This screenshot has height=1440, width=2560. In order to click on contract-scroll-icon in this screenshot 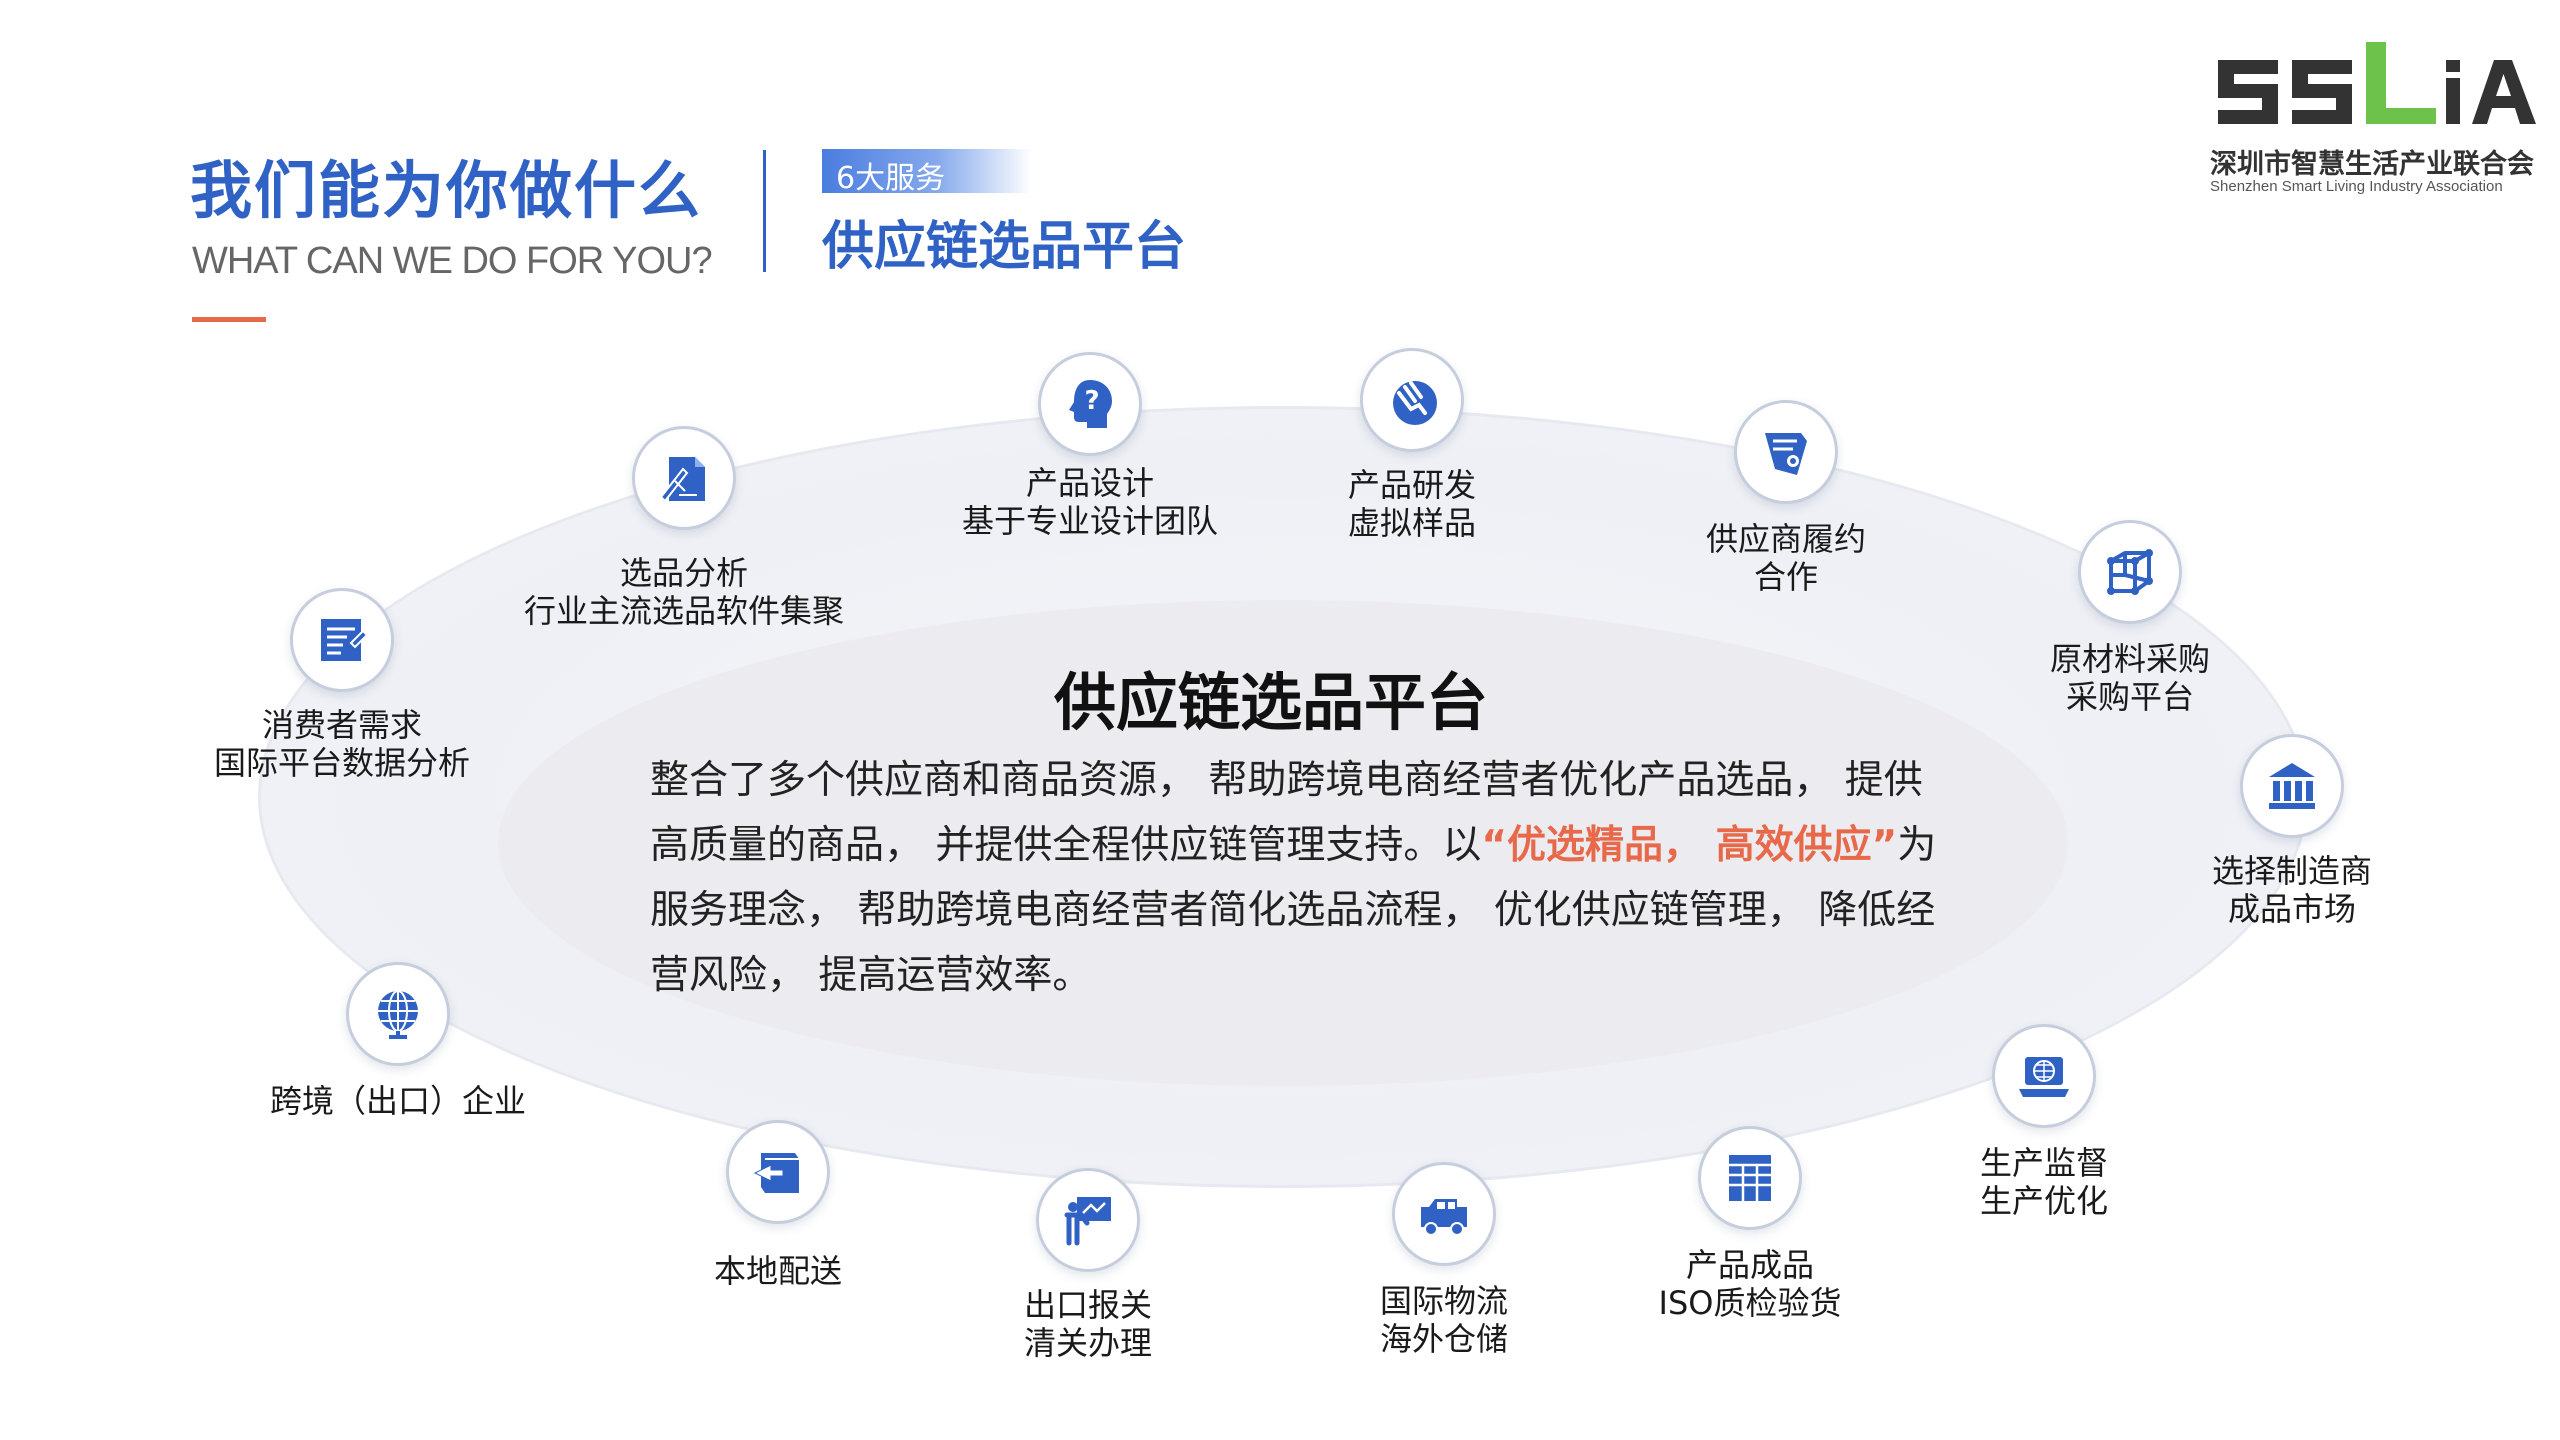, I will do `click(1786, 454)`.